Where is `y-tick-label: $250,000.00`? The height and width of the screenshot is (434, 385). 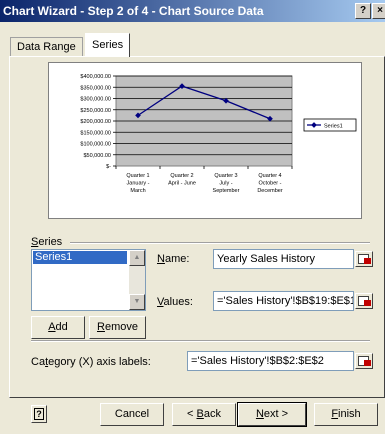 y-tick-label: $250,000.00 is located at coordinates (95, 111).